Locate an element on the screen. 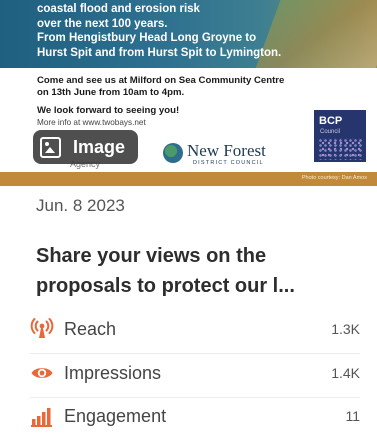  banner-line: coastal flood and erosion risk is located at coordinates (118, 9).